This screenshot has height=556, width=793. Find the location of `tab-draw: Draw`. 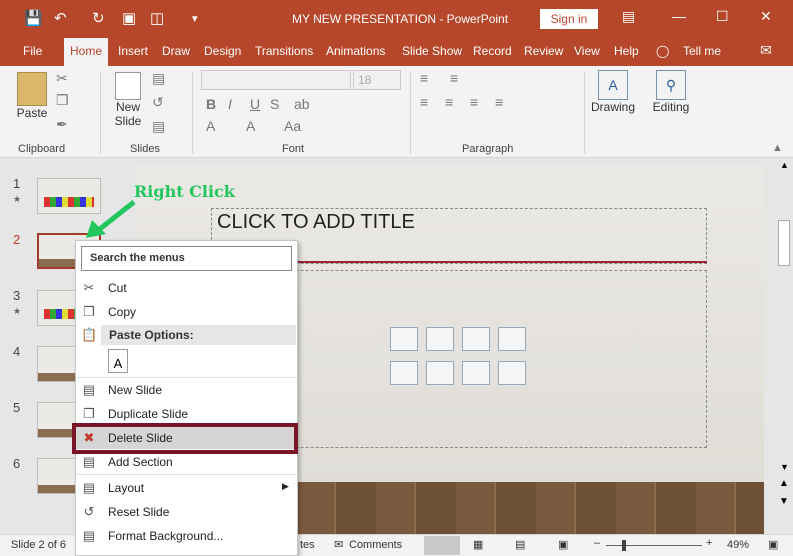

tab-draw: Draw is located at coordinates (176, 51).